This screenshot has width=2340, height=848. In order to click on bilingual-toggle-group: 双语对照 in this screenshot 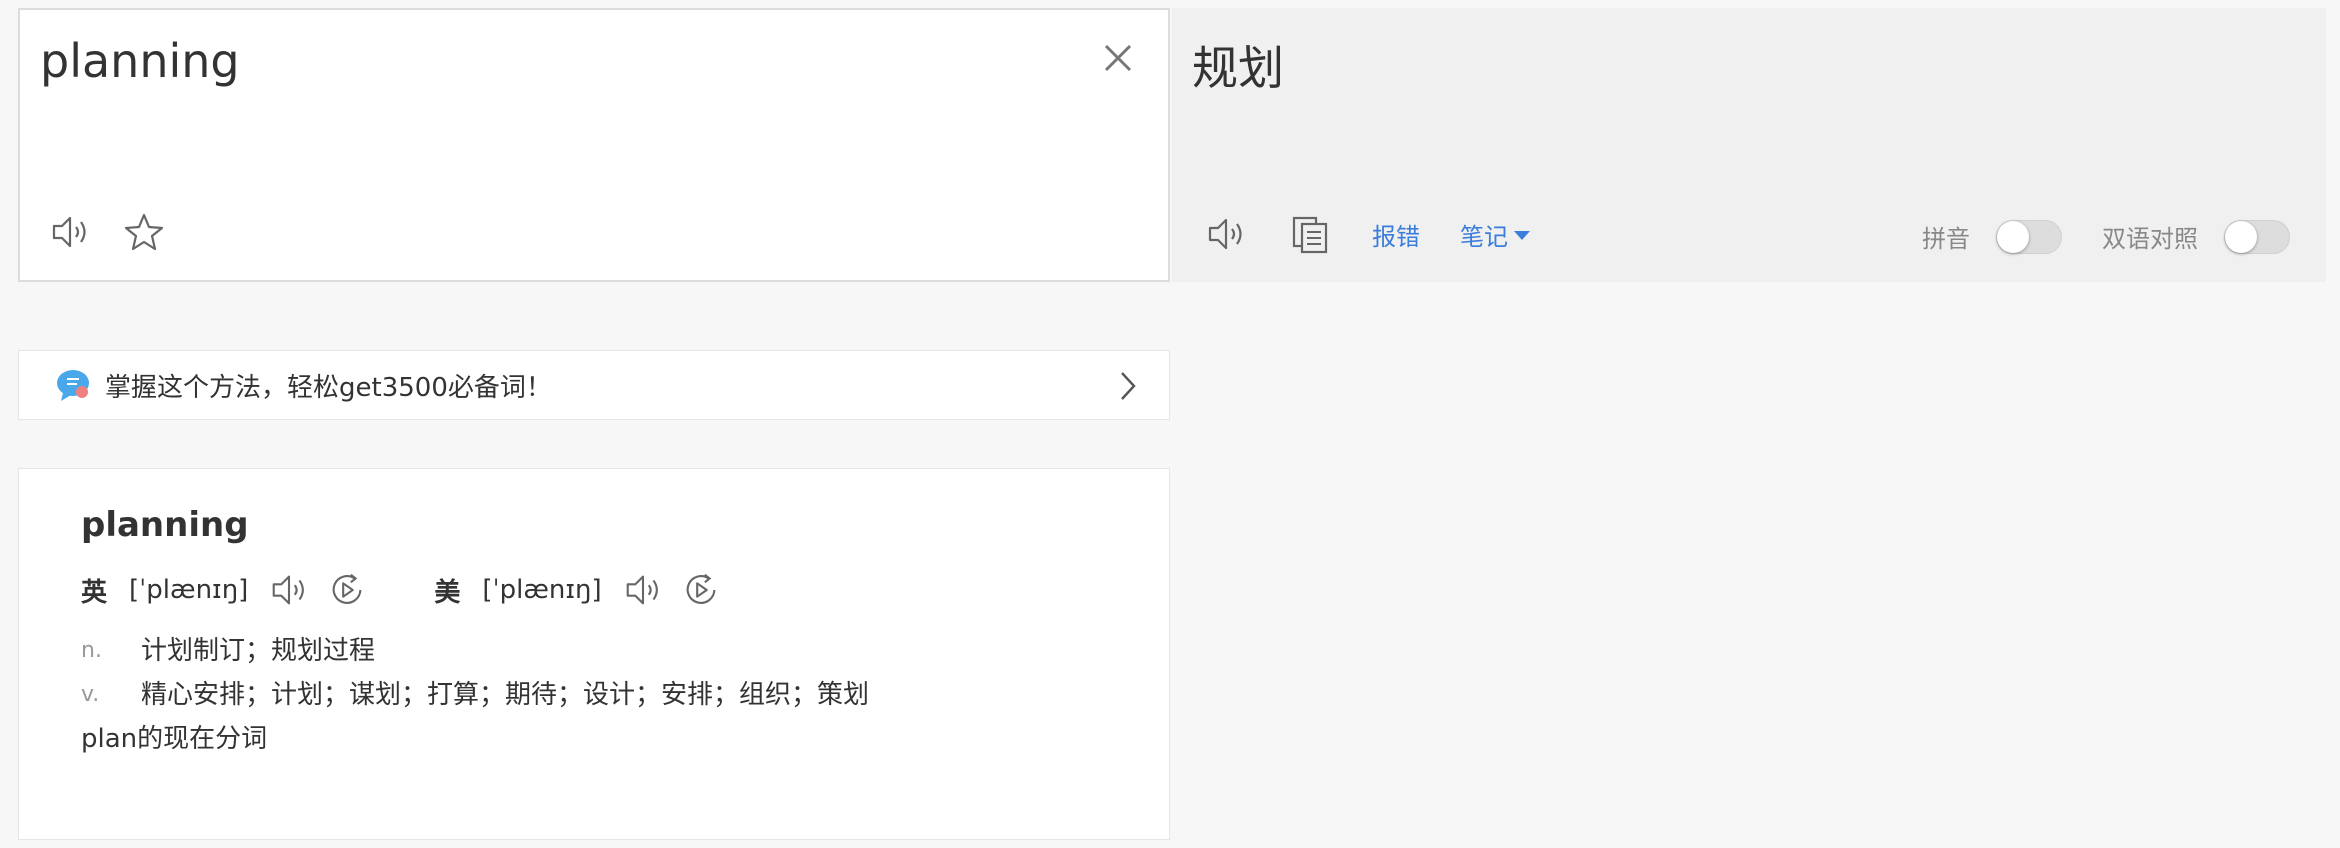, I will do `click(2196, 236)`.